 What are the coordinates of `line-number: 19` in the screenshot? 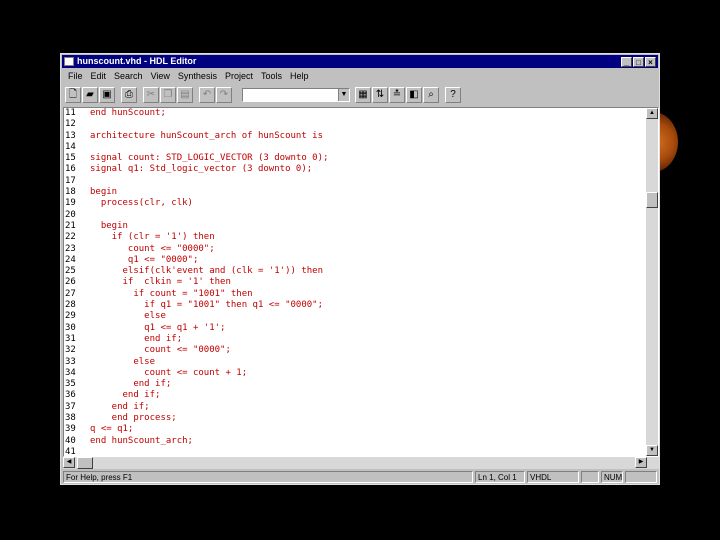 It's located at (70, 203).